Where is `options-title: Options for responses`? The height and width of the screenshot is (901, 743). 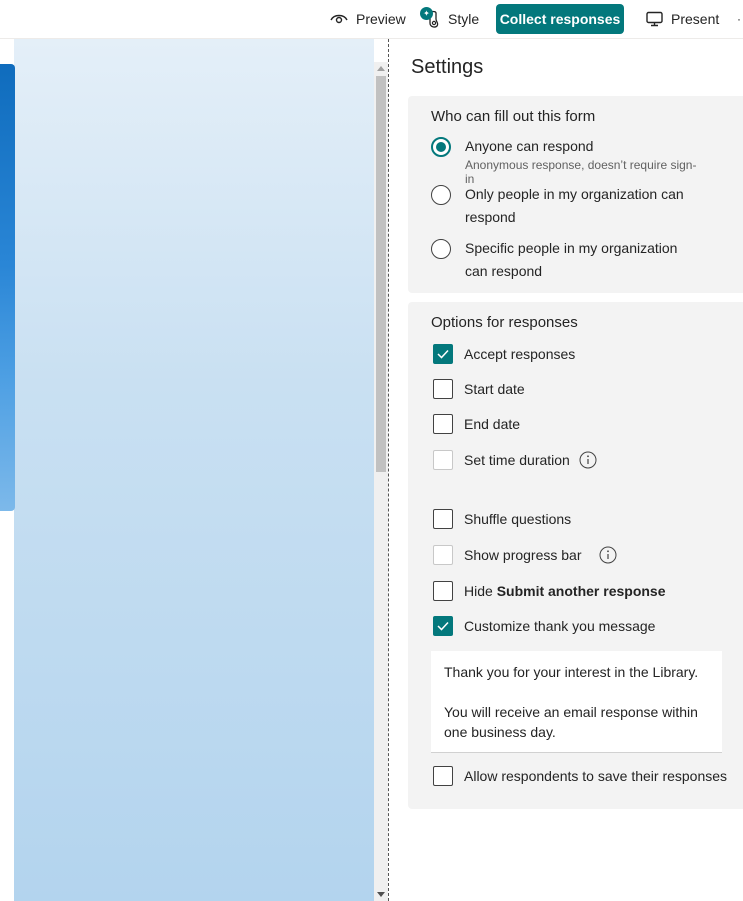 options-title: Options for responses is located at coordinates (504, 322).